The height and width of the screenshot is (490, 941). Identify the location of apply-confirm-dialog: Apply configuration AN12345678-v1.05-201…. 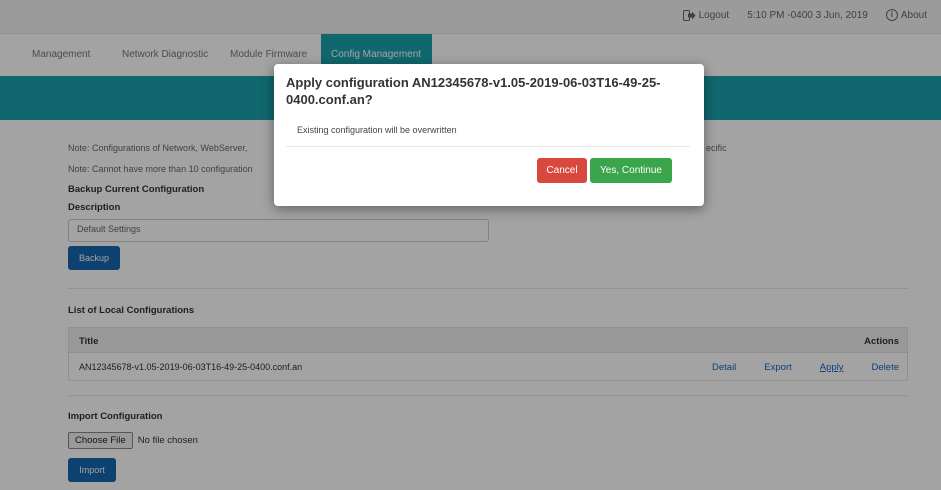
(489, 135).